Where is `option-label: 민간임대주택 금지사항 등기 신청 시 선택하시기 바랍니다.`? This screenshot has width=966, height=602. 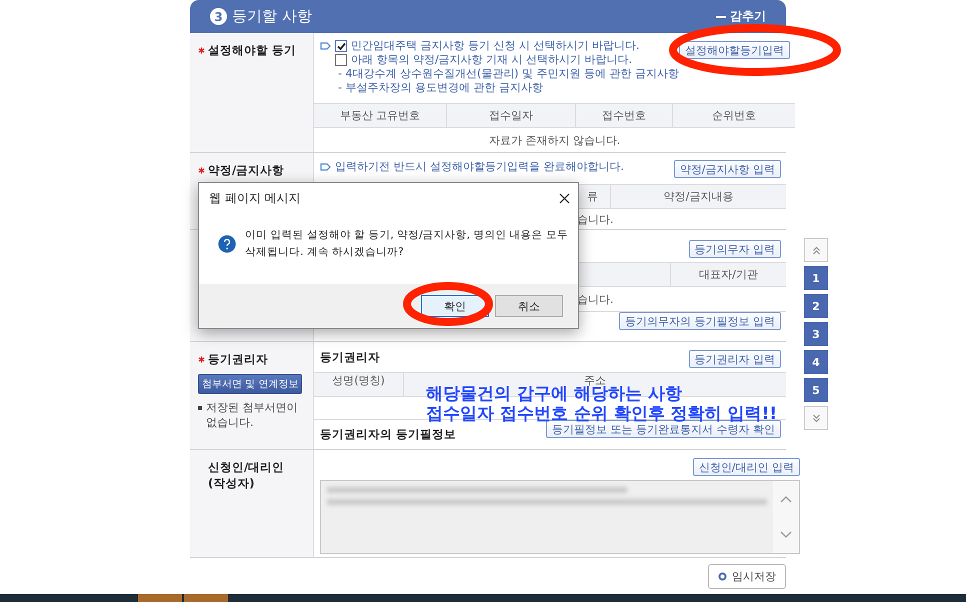
option-label: 민간임대주택 금지사항 등기 신청 시 선택하시기 바랍니다. is located at coordinates (495, 46).